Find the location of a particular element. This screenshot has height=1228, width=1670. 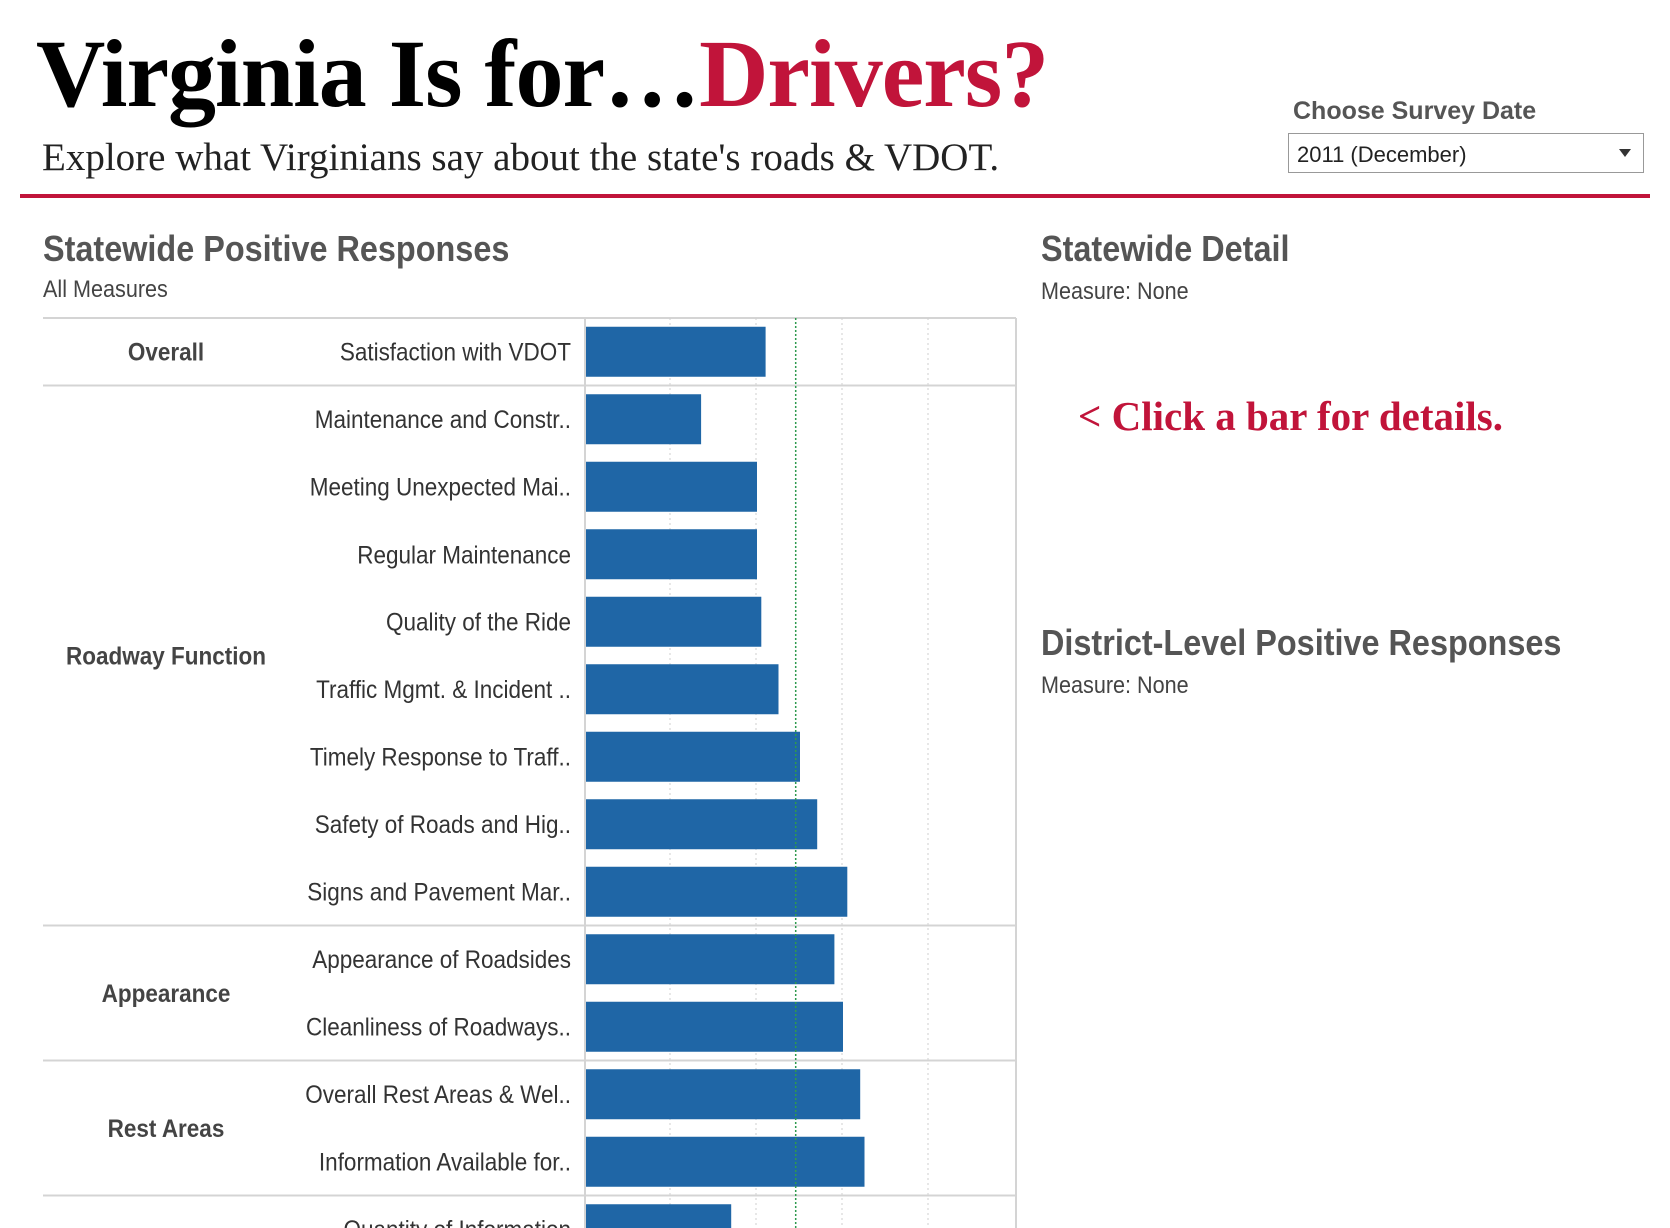

category-label: Meeting Unexpected Mai.. is located at coordinates (440, 488).